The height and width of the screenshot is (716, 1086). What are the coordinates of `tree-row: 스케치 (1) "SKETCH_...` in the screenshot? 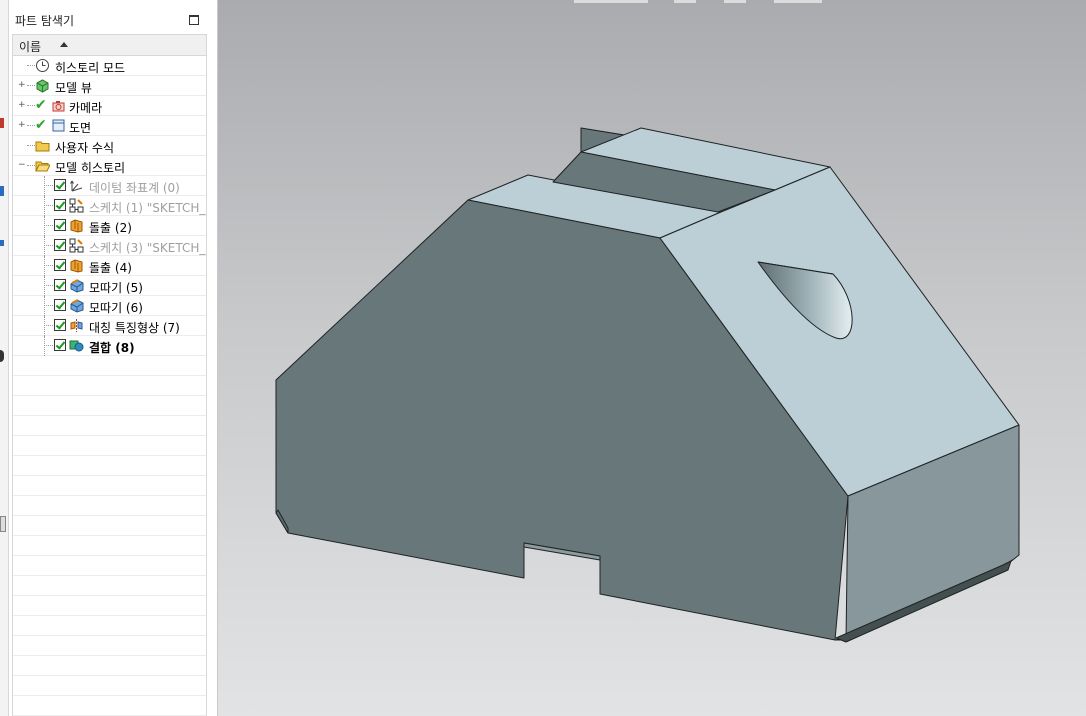 It's located at (109, 206).